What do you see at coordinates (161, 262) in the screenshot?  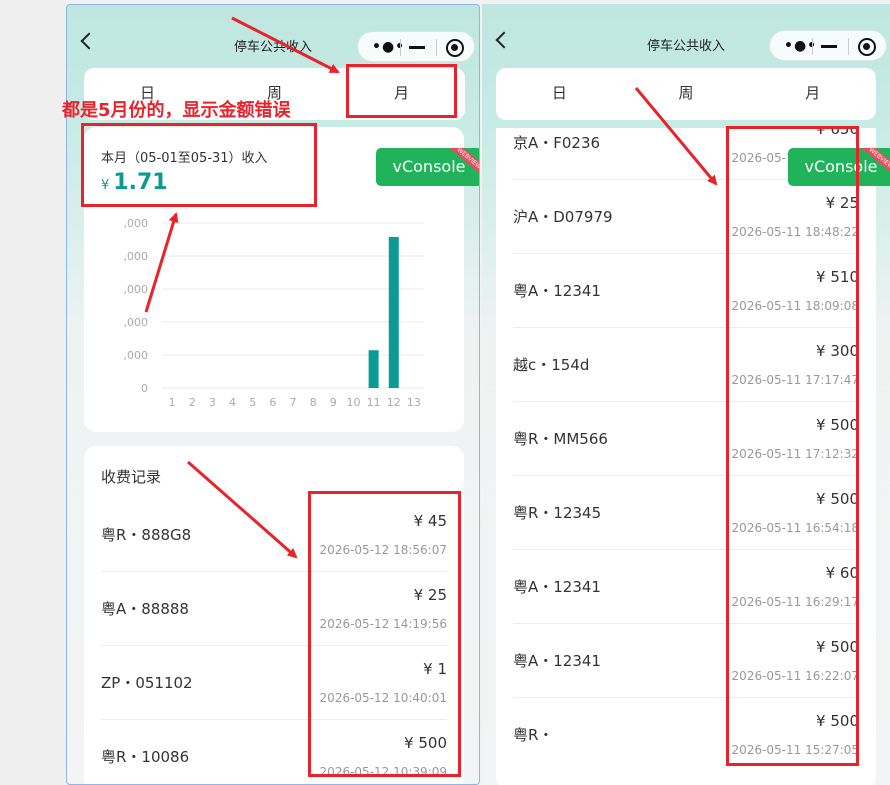 I see `arrow-to-income` at bounding box center [161, 262].